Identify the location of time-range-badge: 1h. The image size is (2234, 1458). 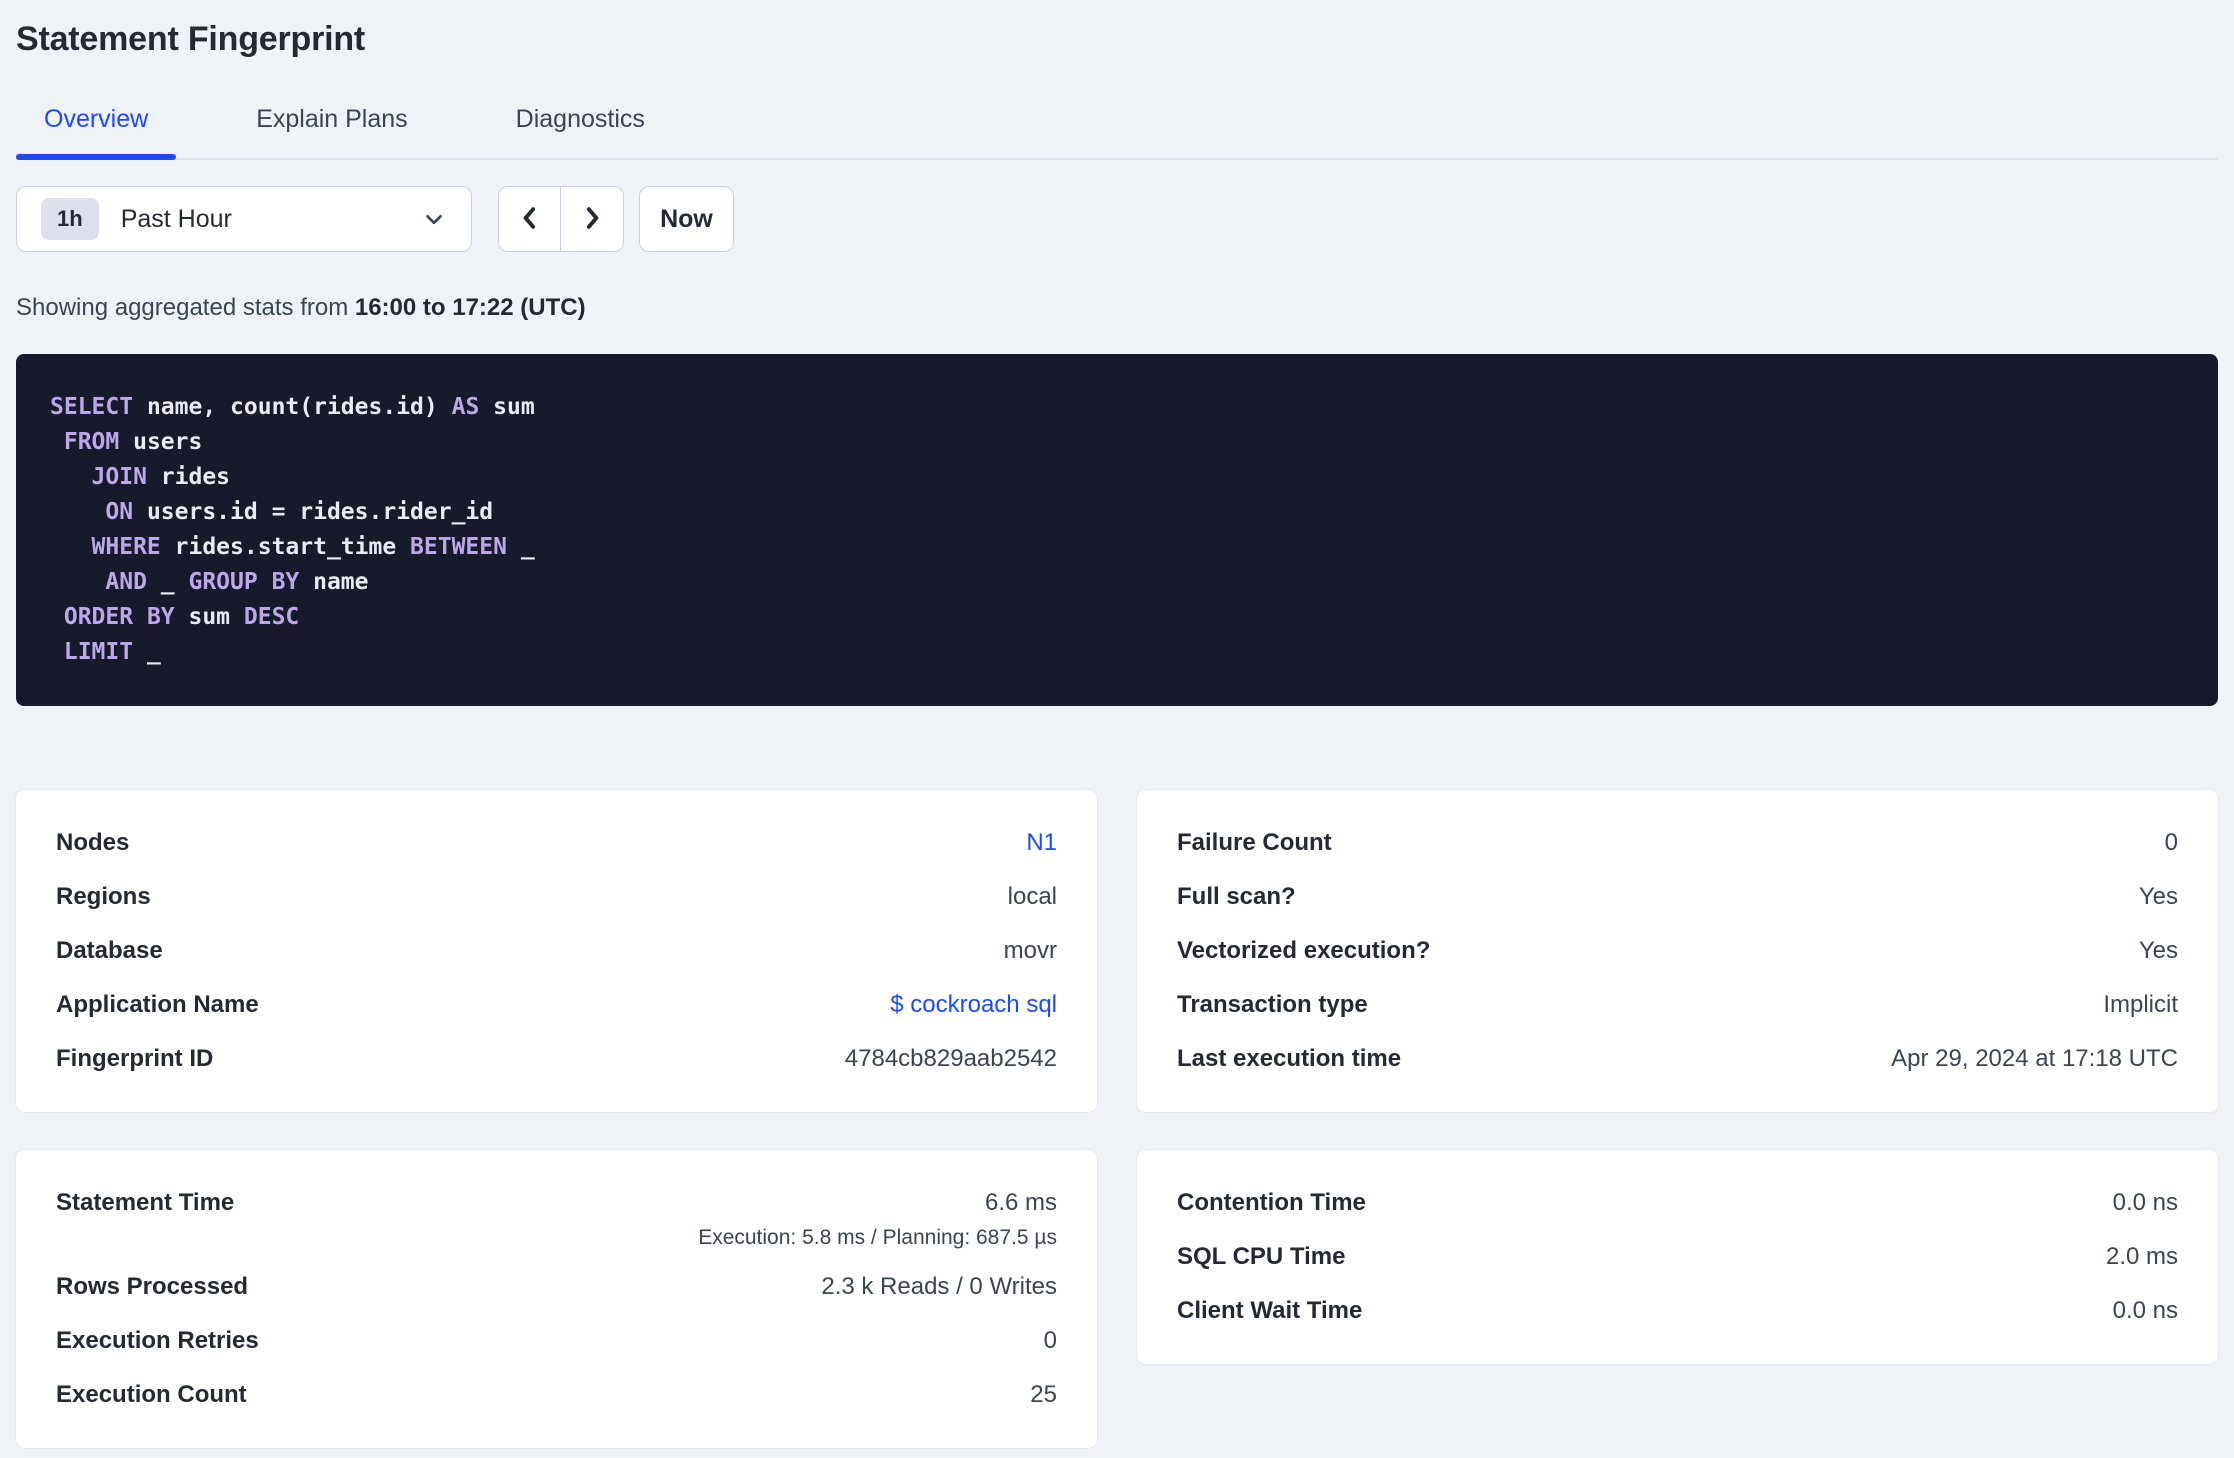
(70, 219).